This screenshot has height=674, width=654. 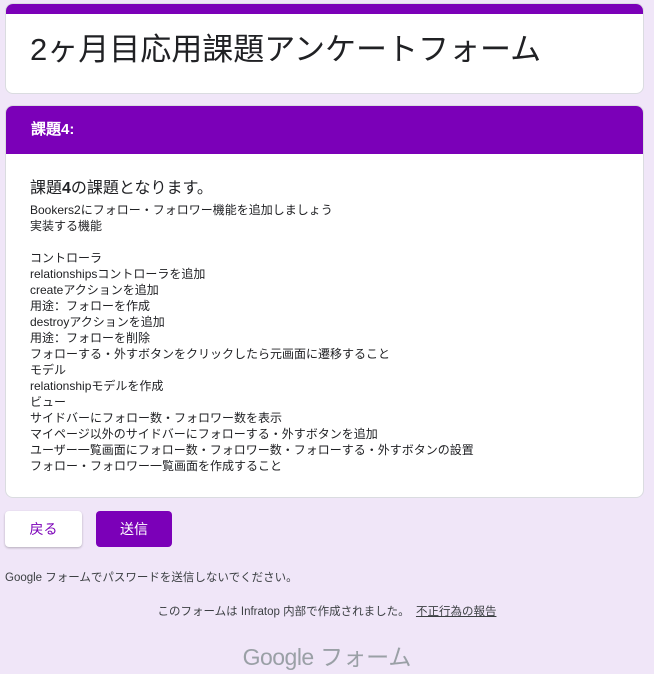 What do you see at coordinates (156, 418) in the screenshot?
I see `description-line: サイドバーにフォロー数・フォロワー数を表示` at bounding box center [156, 418].